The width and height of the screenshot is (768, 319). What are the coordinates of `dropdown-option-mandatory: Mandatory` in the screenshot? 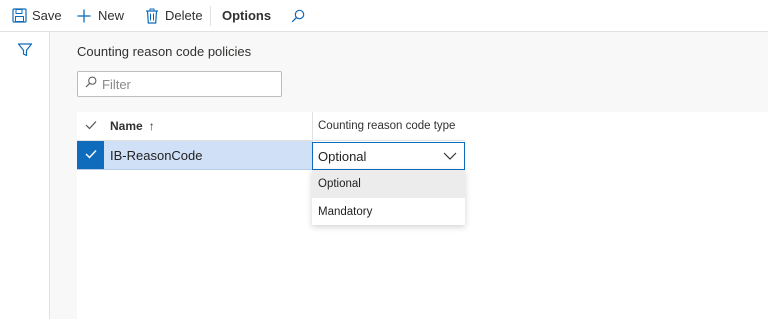 It's located at (388, 212).